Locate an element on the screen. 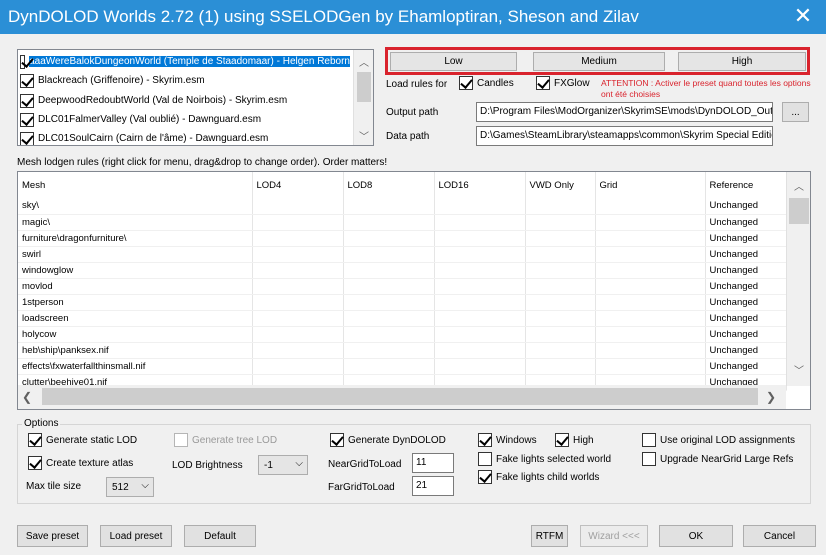 The width and height of the screenshot is (826, 555). wizard-button: Wizard <<< is located at coordinates (614, 536).